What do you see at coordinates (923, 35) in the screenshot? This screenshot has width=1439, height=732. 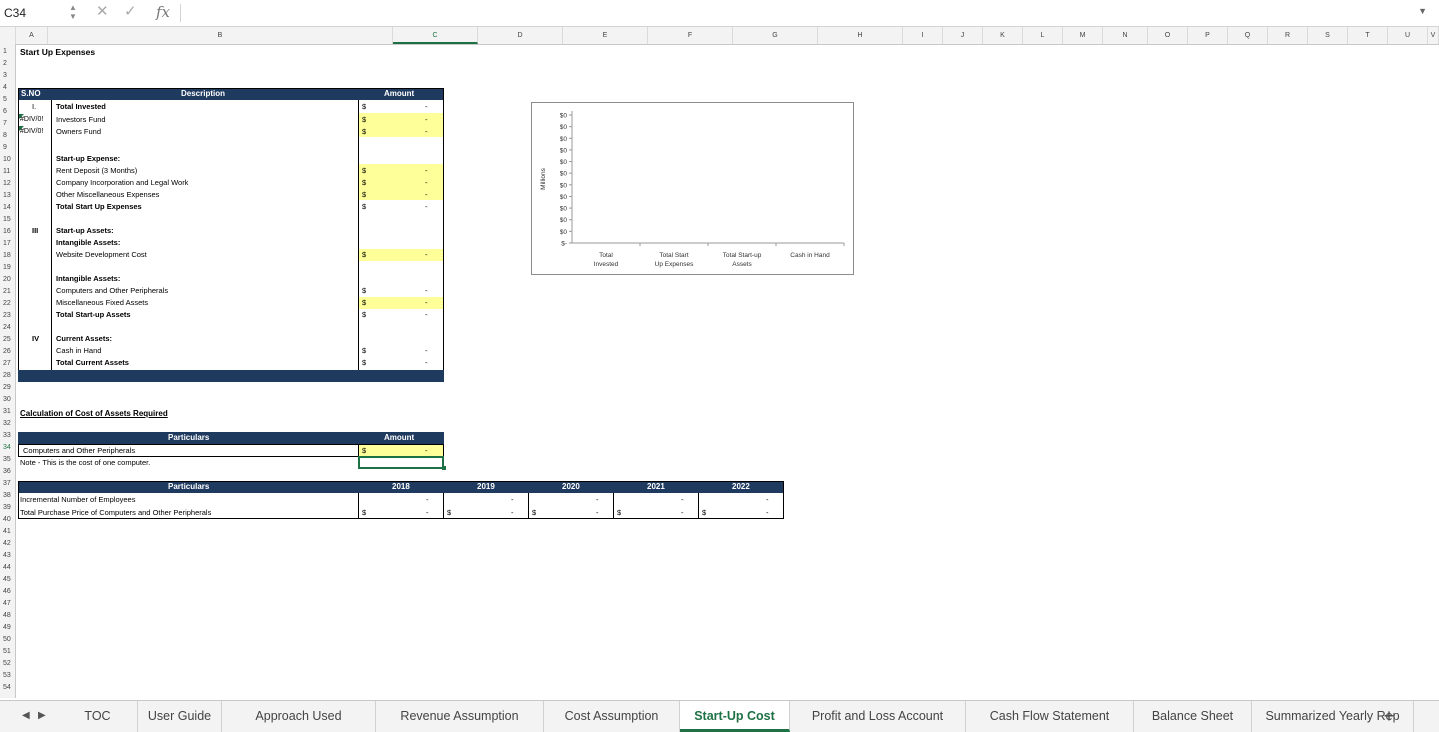 I see `column-header-i: I` at bounding box center [923, 35].